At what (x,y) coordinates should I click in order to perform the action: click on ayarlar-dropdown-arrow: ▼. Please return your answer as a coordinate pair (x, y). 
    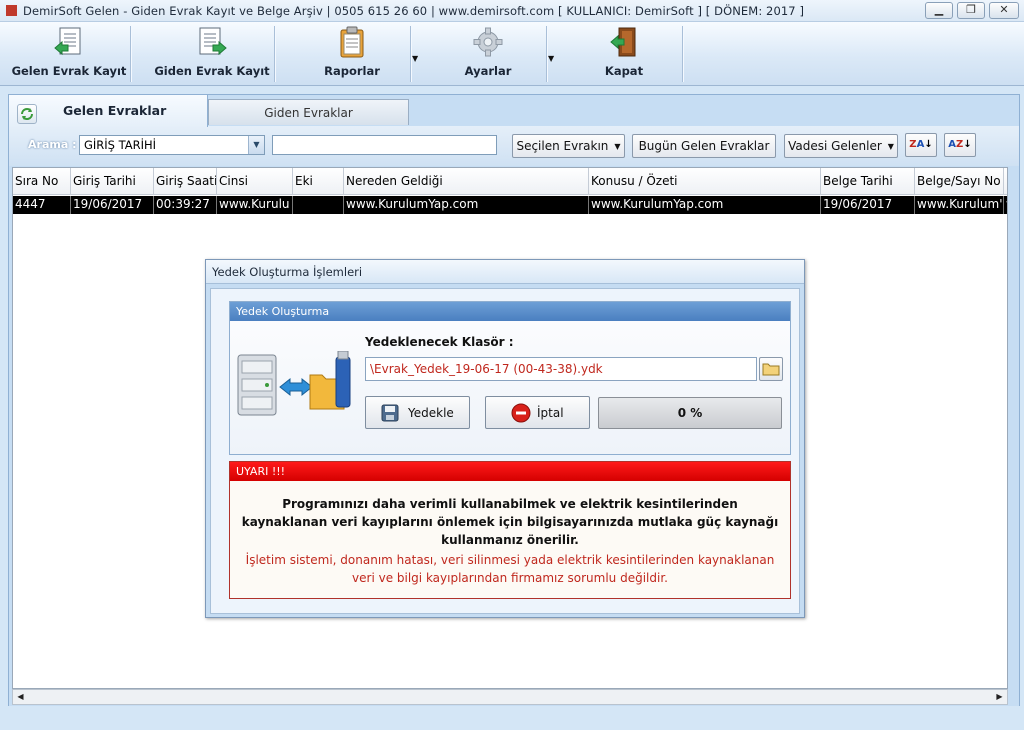
    Looking at the image, I should click on (551, 58).